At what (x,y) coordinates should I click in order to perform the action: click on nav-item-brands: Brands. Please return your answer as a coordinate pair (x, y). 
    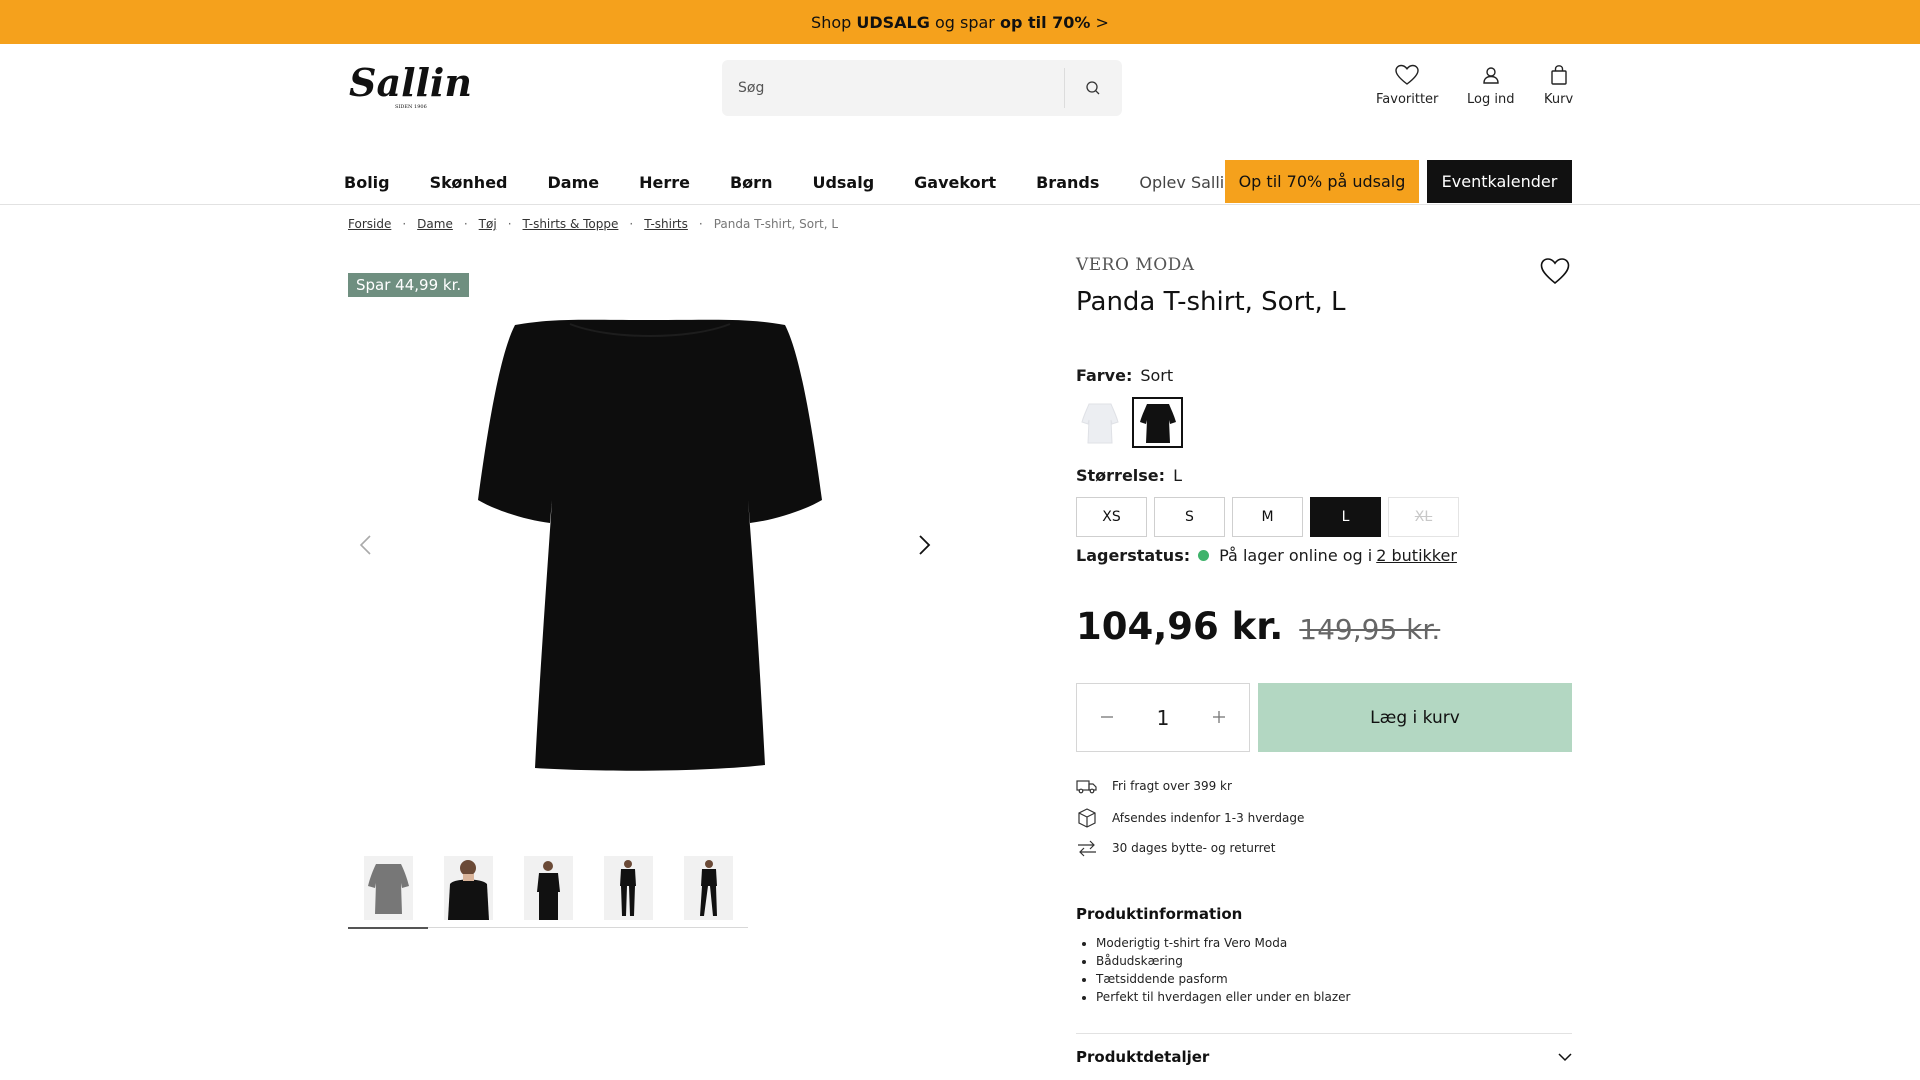
    Looking at the image, I should click on (1067, 182).